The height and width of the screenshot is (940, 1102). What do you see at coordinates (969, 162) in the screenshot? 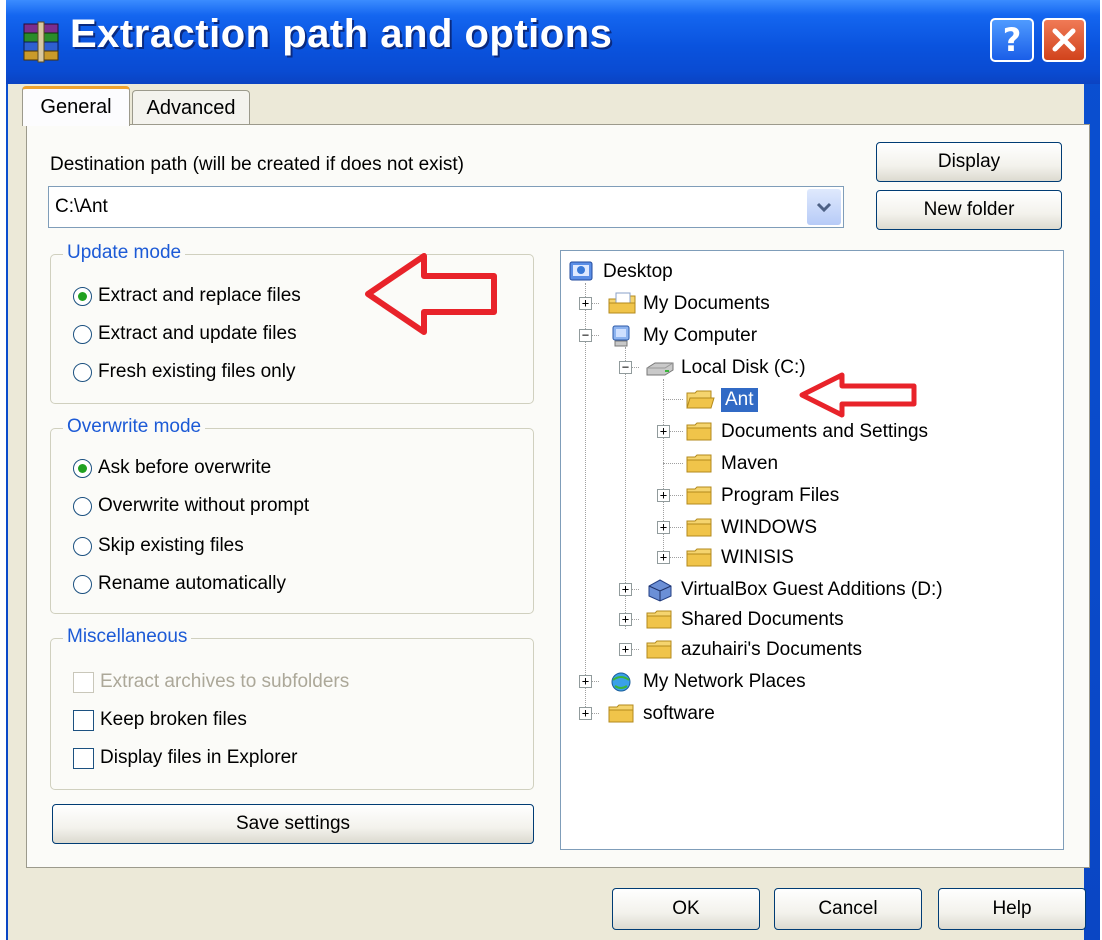
I see `display-button: Display` at bounding box center [969, 162].